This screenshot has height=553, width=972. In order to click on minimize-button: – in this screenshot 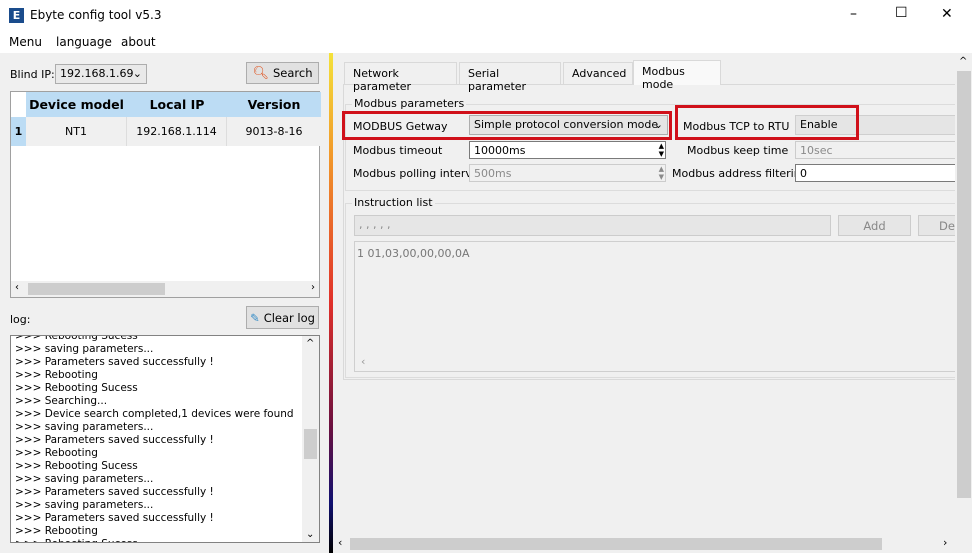, I will do `click(853, 14)`.